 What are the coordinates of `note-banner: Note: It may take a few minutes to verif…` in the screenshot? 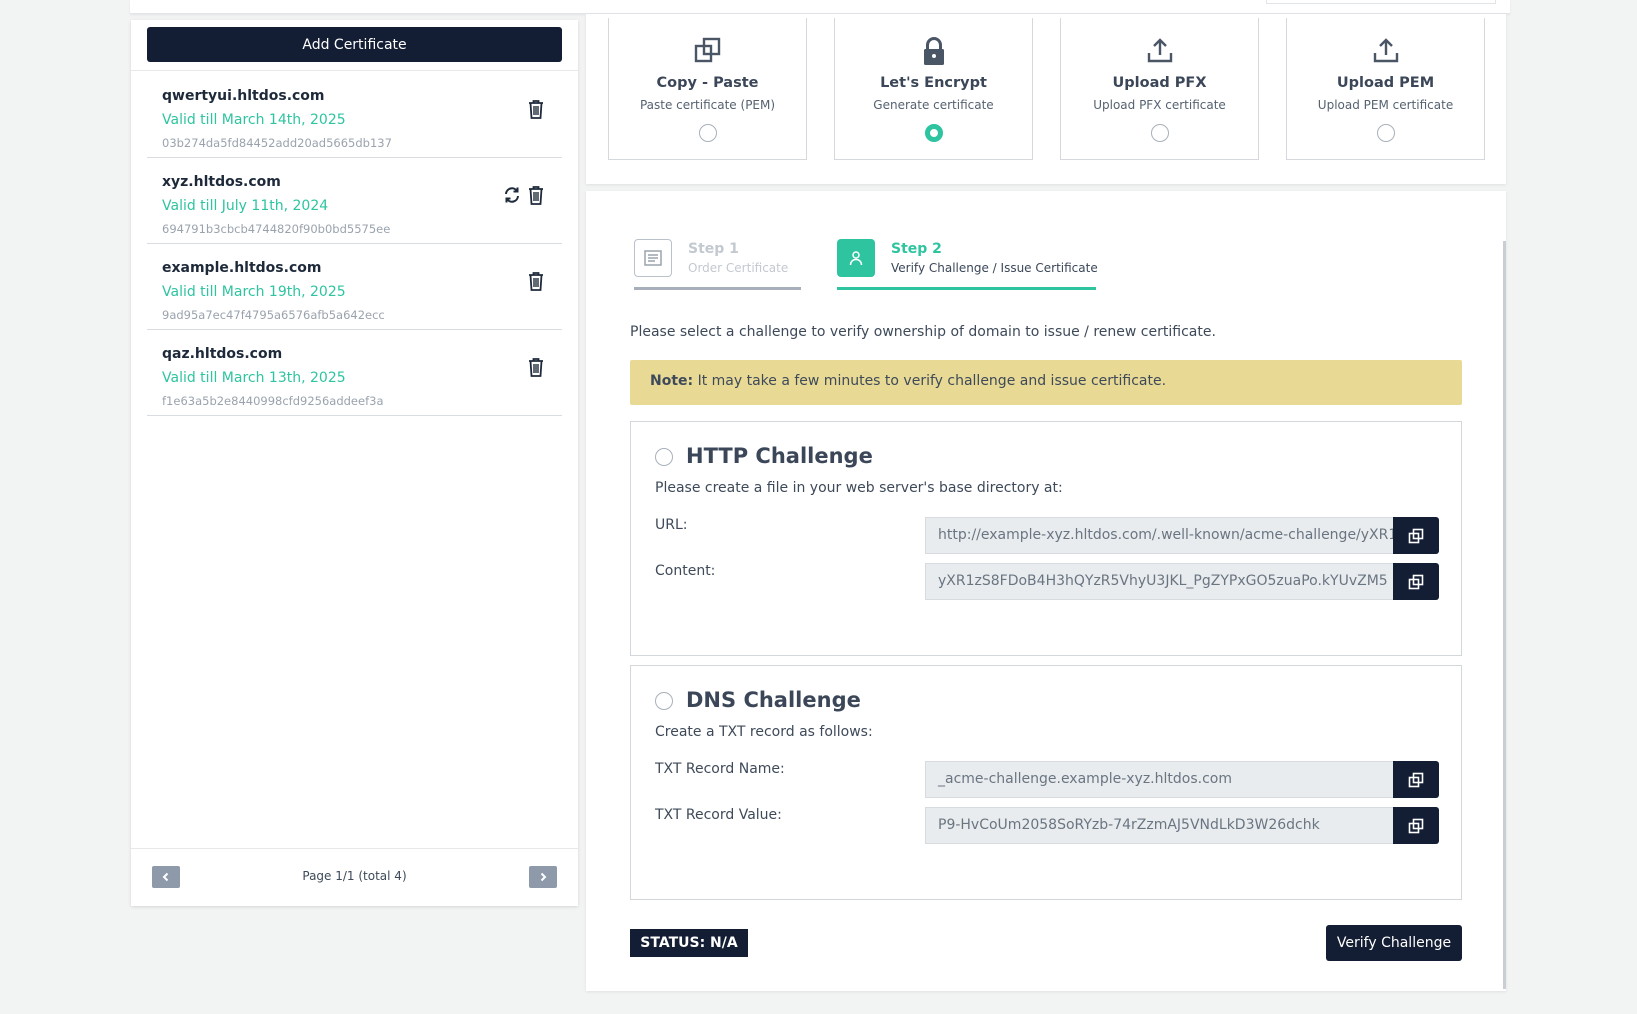 It's located at (1046, 382).